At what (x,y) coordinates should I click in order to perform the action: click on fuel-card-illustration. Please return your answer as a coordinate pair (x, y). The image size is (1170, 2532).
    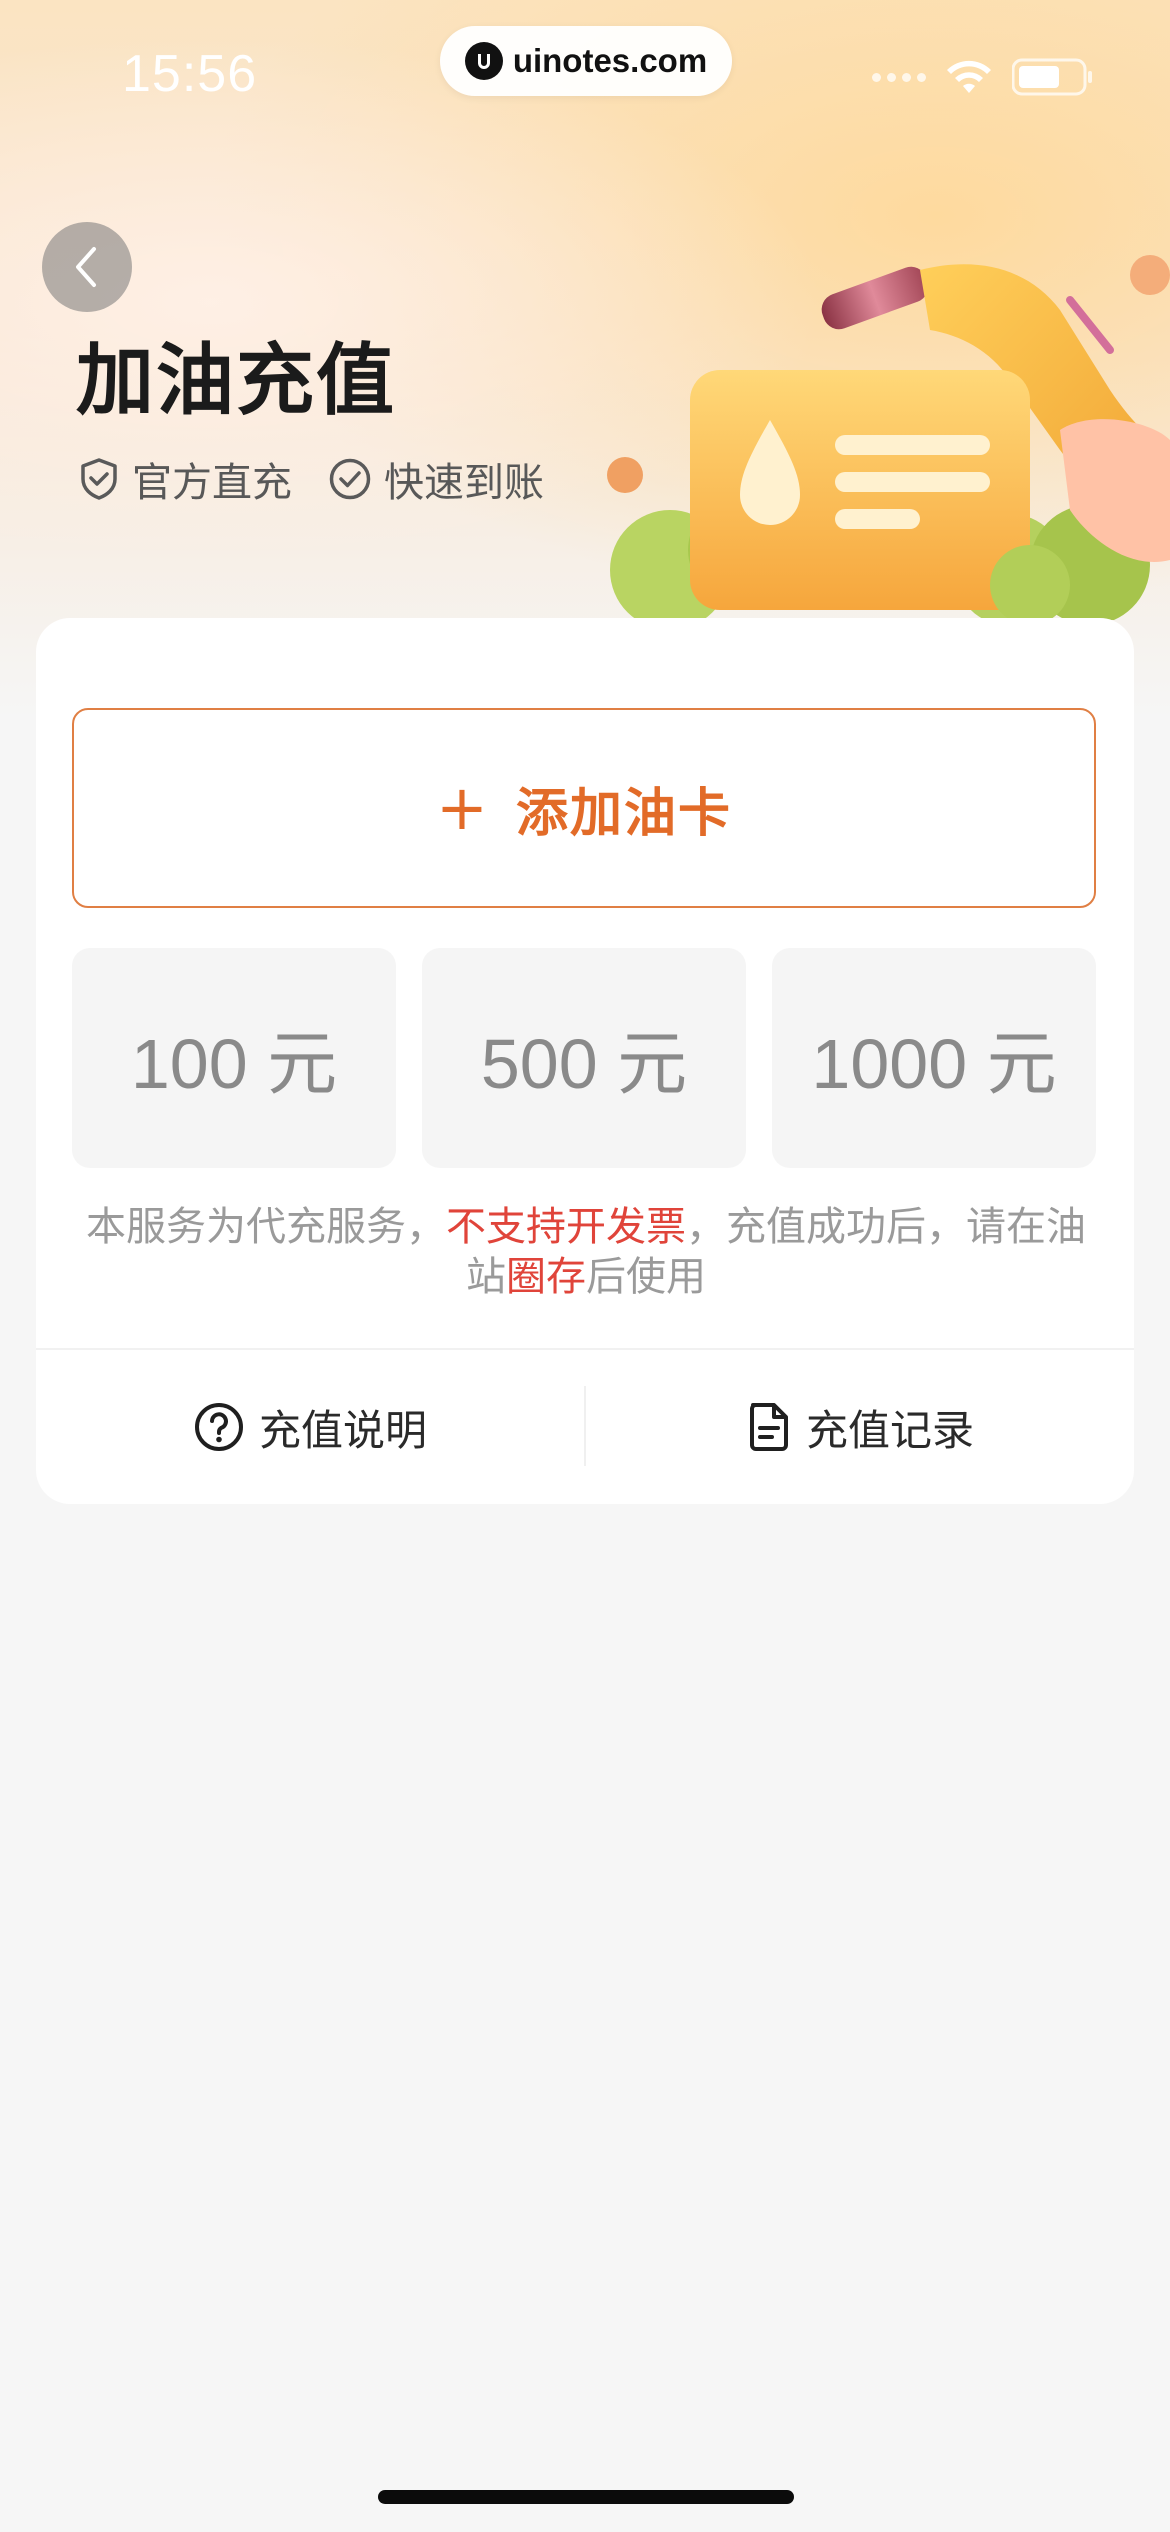
    Looking at the image, I should click on (888, 437).